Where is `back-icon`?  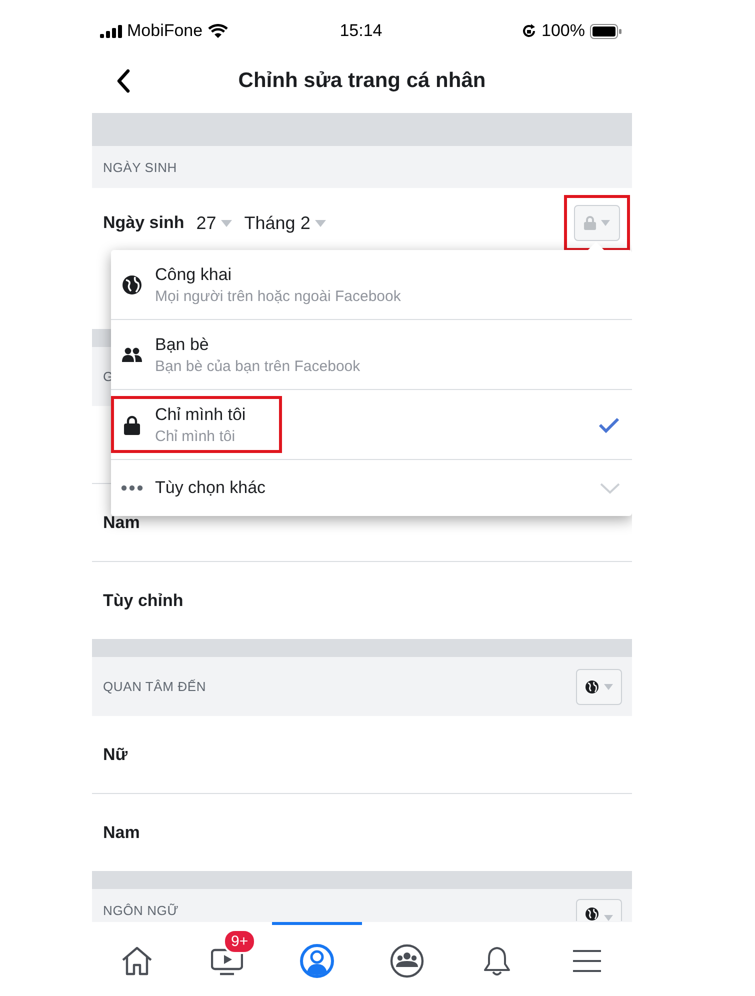
back-icon is located at coordinates (123, 81).